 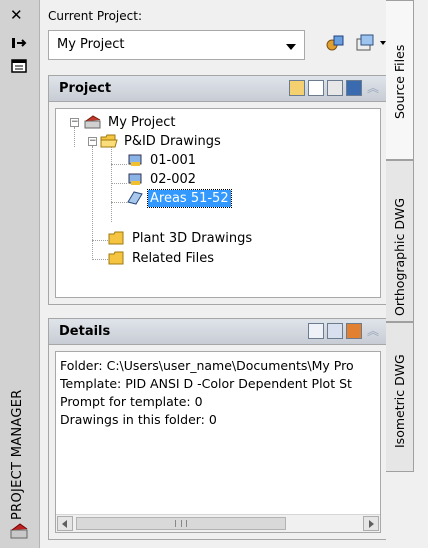 I want to click on tree-folder-plant3d: Plant 3D Drawings, so click(x=181, y=238).